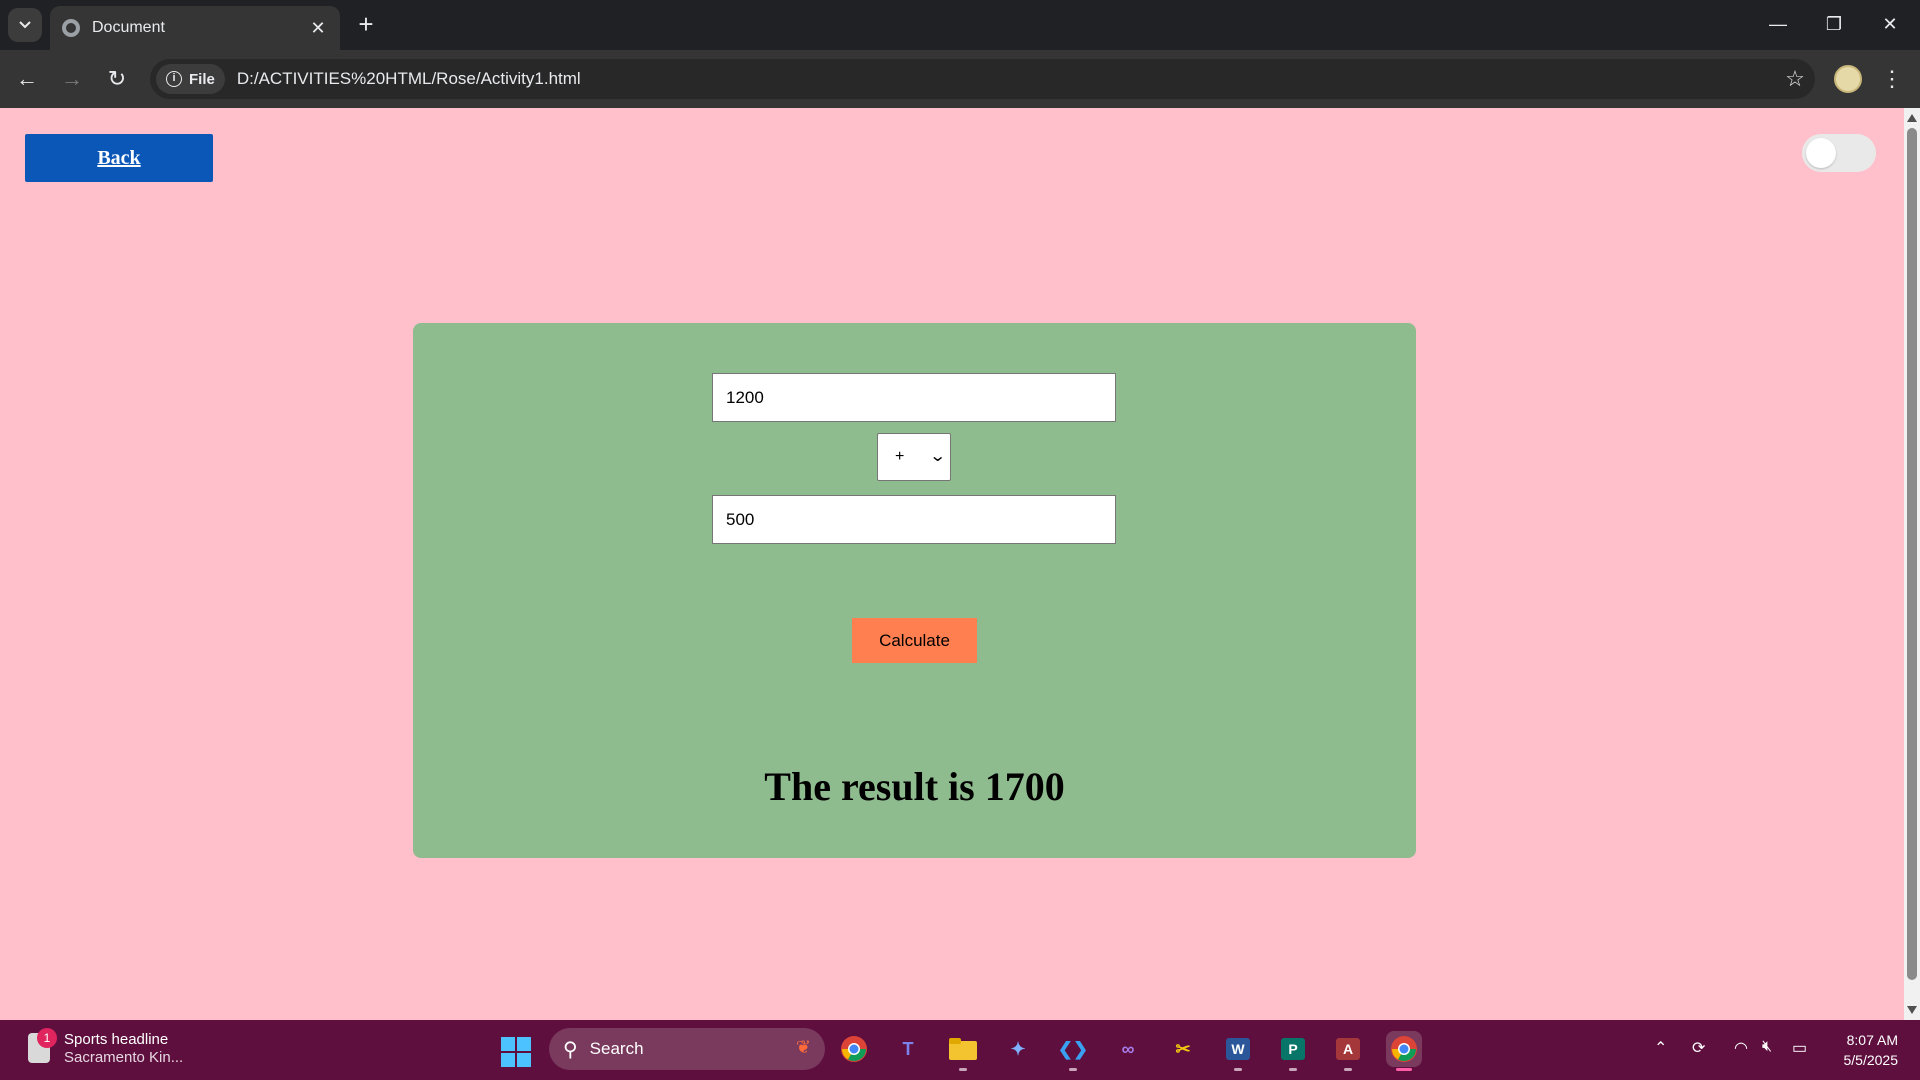 Image resolution: width=1920 pixels, height=1080 pixels. I want to click on page-scrollbar, so click(1912, 564).